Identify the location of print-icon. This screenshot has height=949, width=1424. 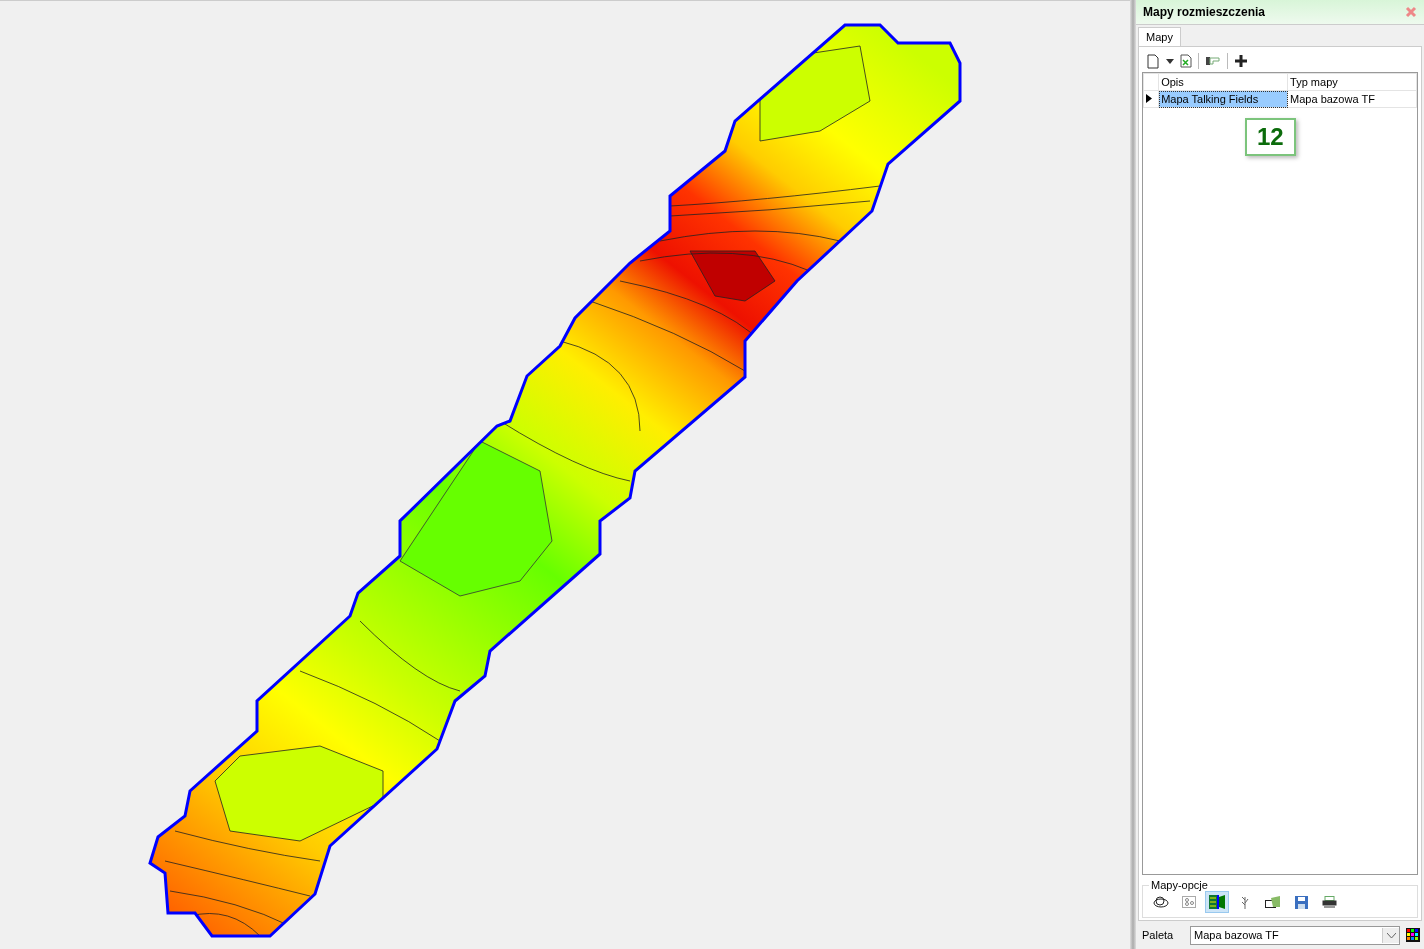
(1329, 902).